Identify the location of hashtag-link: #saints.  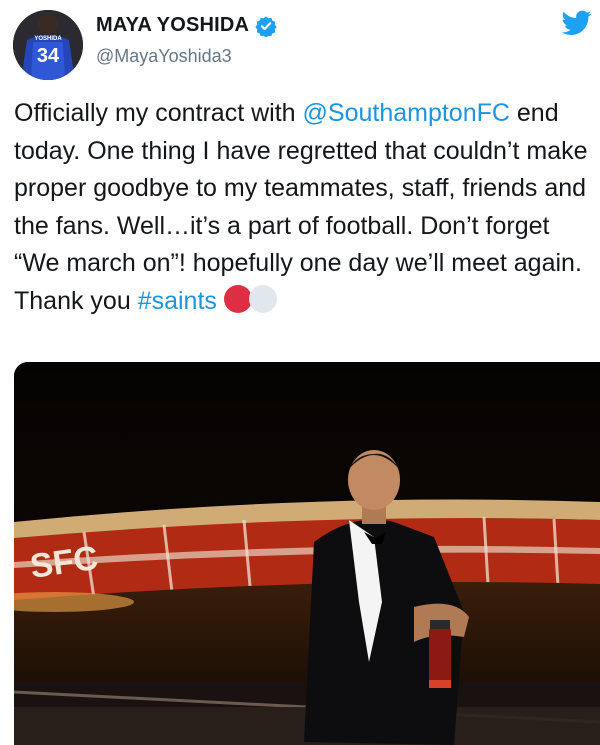
(177, 301).